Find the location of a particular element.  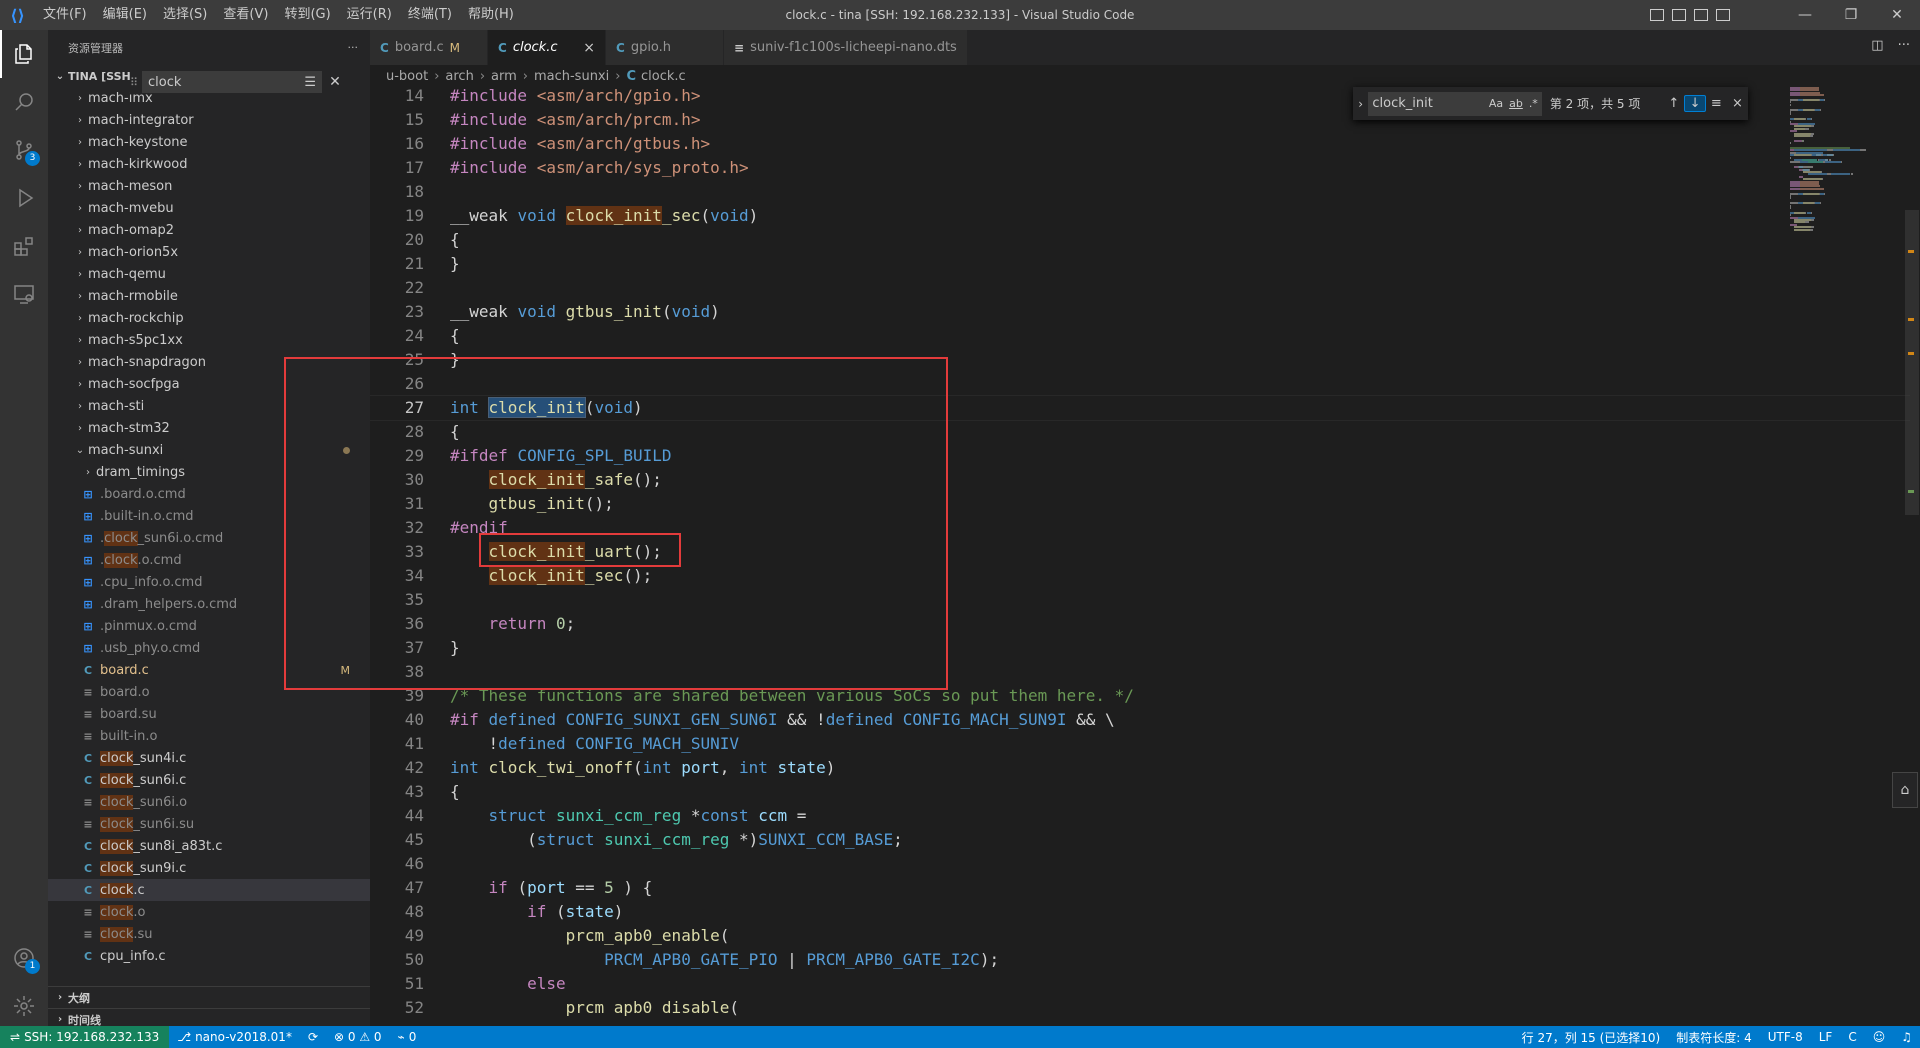

menu-item: 运行(R) is located at coordinates (369, 15).